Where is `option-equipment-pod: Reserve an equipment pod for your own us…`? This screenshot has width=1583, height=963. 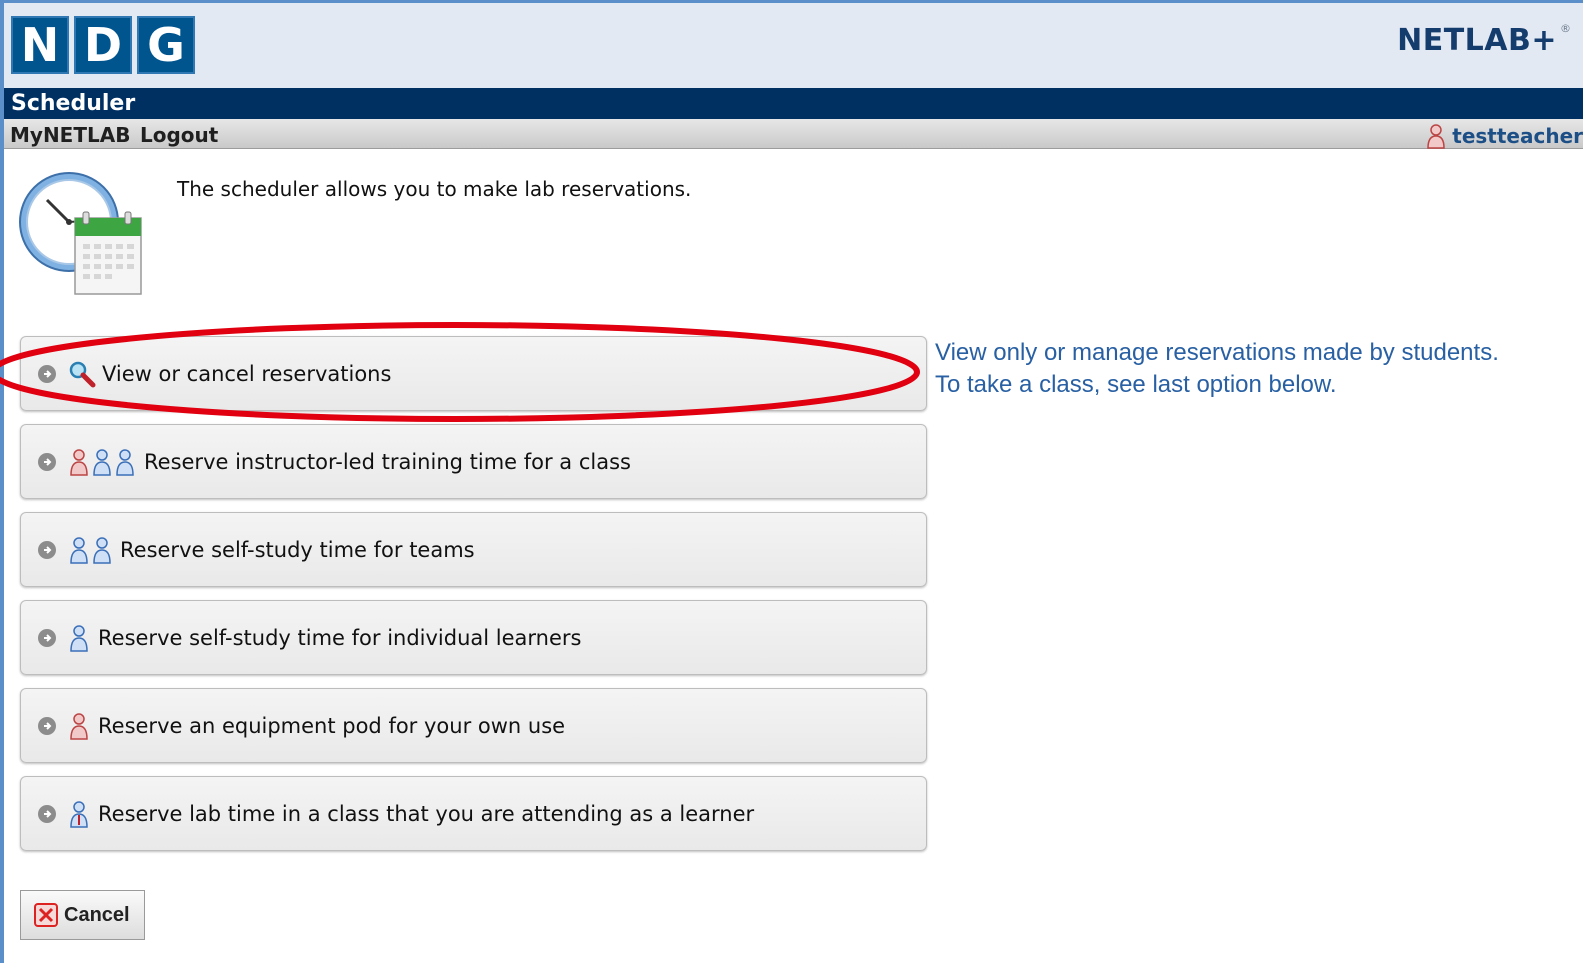
option-equipment-pod: Reserve an equipment pod for your own us… is located at coordinates (473, 725).